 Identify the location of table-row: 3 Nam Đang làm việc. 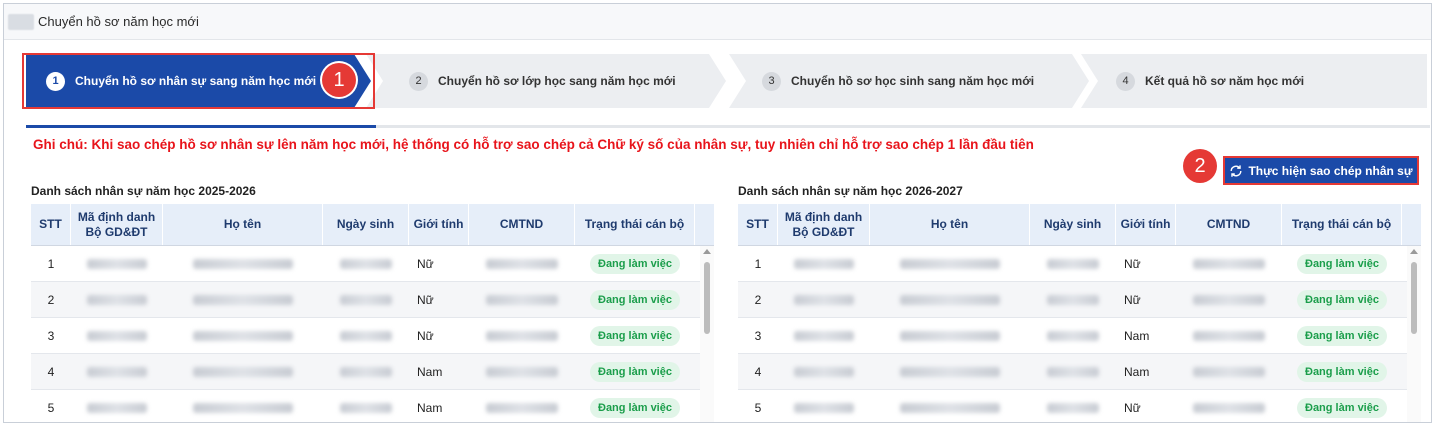
(1079, 336).